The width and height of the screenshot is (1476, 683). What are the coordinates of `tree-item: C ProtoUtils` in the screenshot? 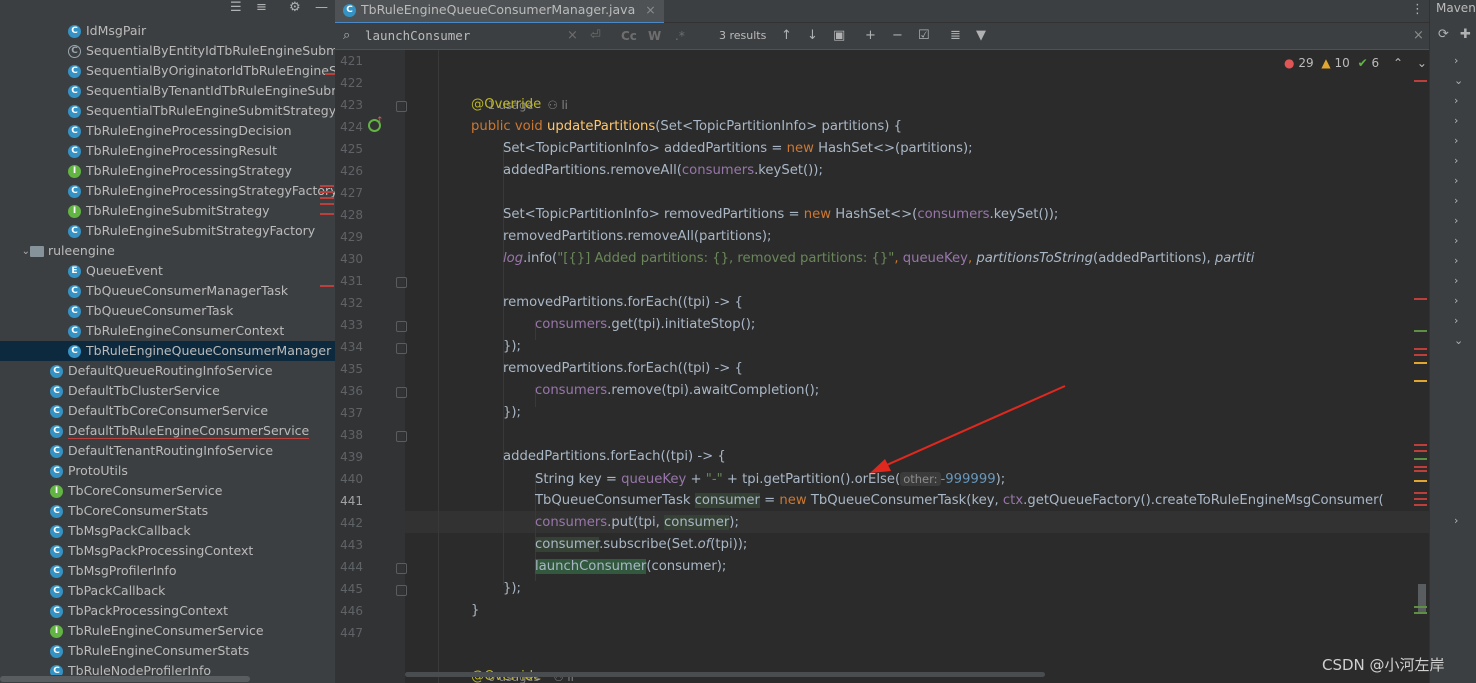 It's located at (167, 471).